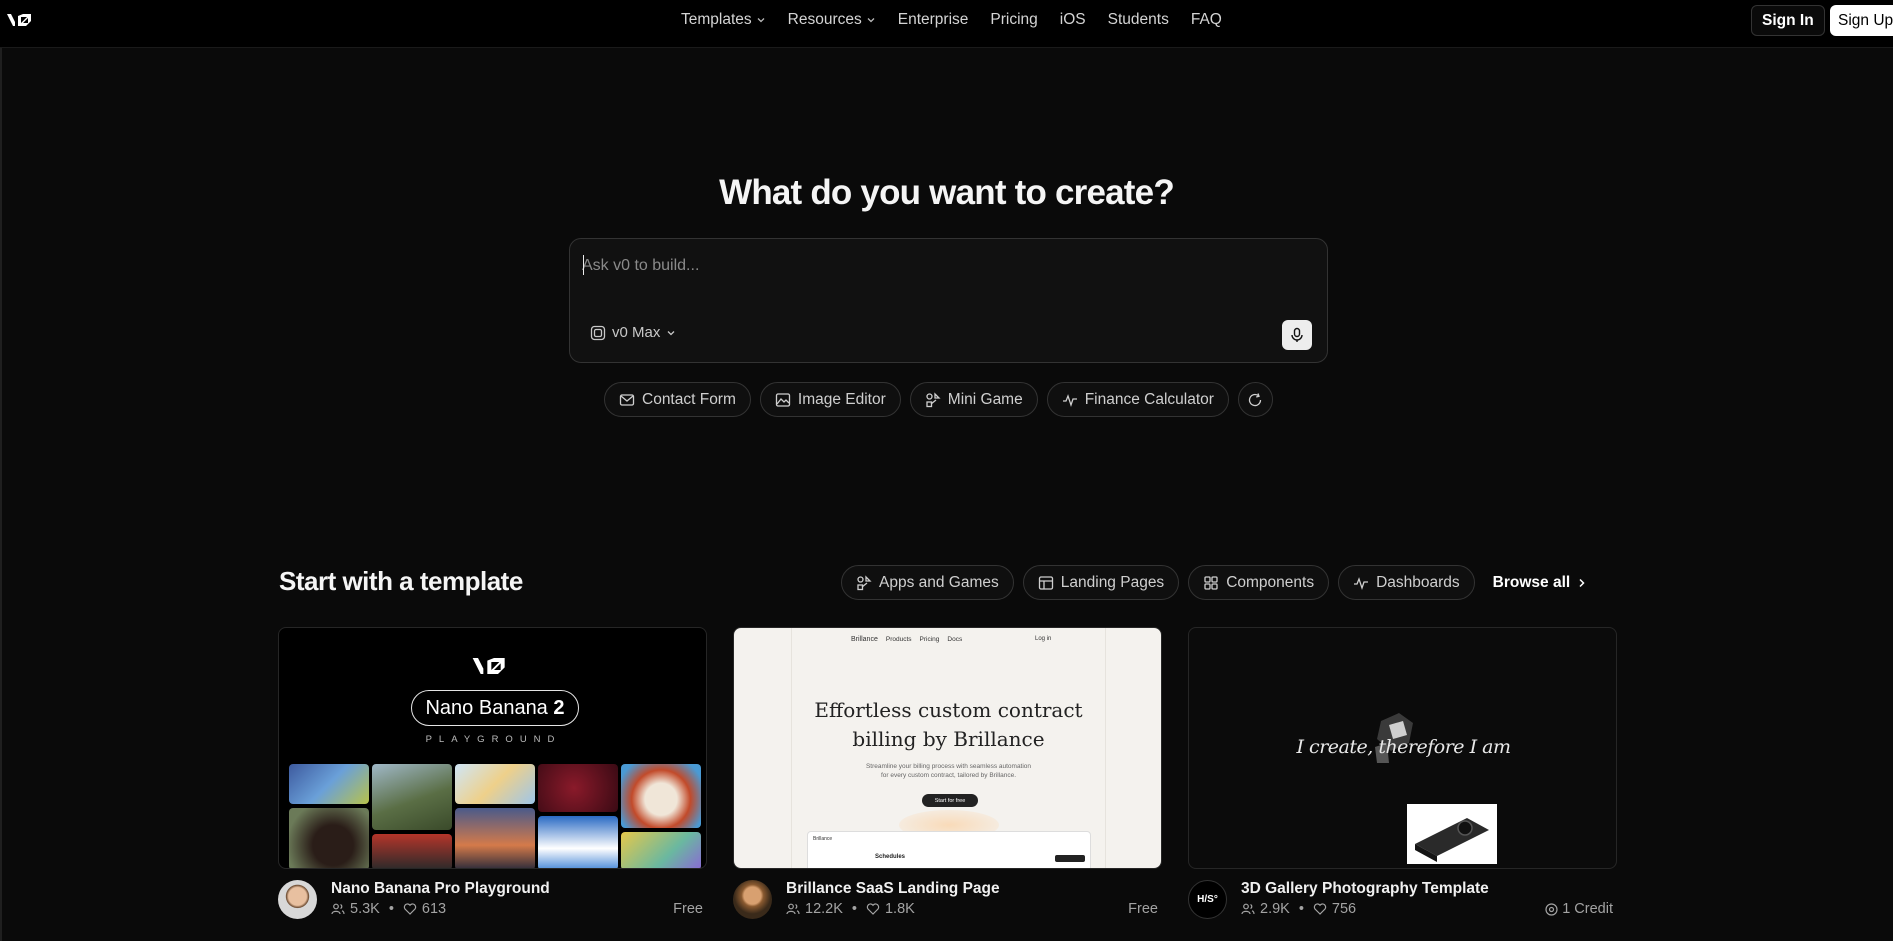 This screenshot has width=1893, height=941. Describe the element at coordinates (939, 582) in the screenshot. I see `category-label: Apps and Games` at that location.